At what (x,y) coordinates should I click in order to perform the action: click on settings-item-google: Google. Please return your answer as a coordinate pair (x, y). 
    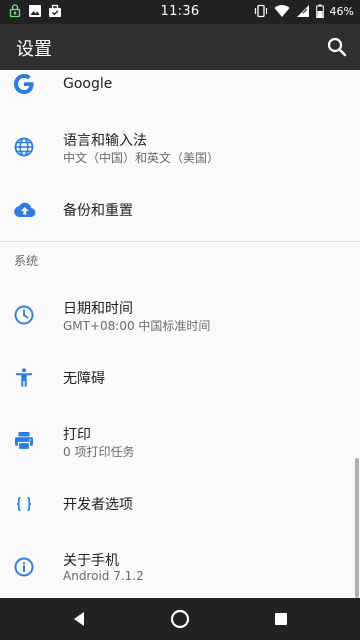
    Looking at the image, I should click on (180, 87).